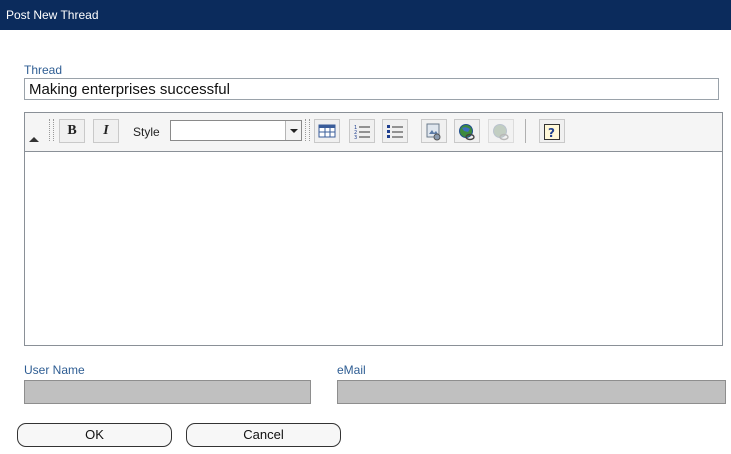 This screenshot has height=454, width=731. Describe the element at coordinates (263, 435) in the screenshot. I see `cancel-button: Cancel` at that location.